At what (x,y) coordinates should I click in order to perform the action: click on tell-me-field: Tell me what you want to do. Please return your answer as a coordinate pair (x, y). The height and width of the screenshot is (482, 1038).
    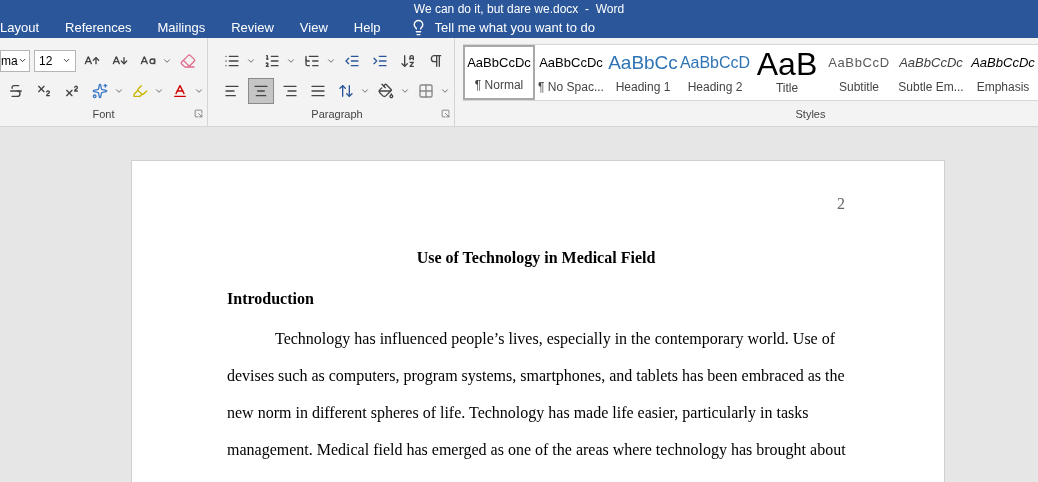
    Looking at the image, I should click on (534, 28).